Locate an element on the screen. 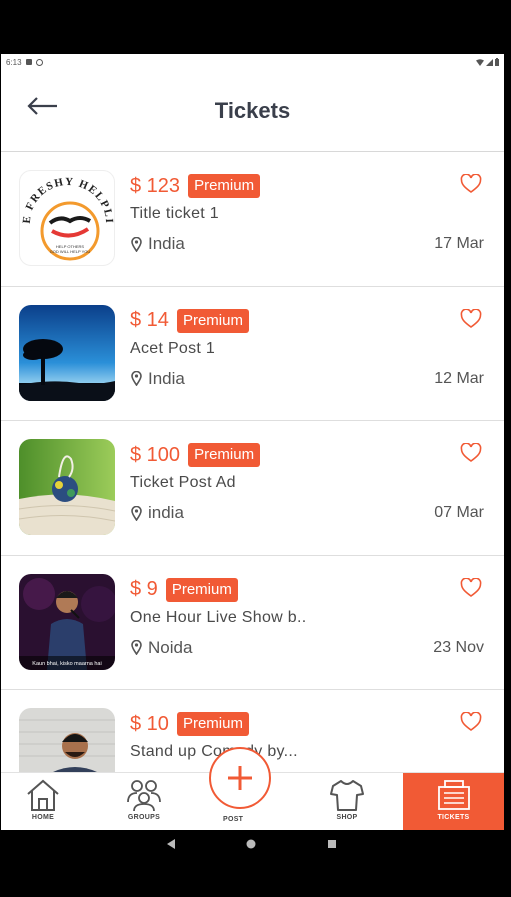 This screenshot has width=511, height=897. nav-tickets: TICKETS is located at coordinates (453, 801).